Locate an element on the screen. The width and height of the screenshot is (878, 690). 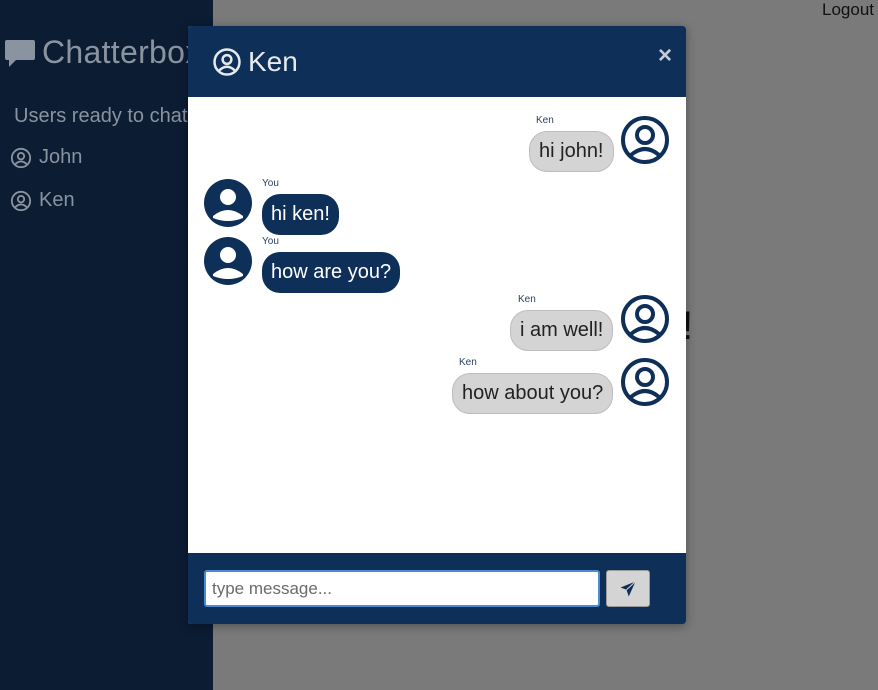
chat-bubble-icon is located at coordinates (20, 53).